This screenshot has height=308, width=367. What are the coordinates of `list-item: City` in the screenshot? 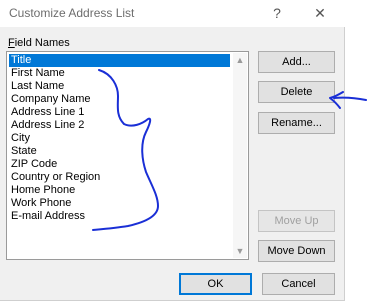 It's located at (20, 138).